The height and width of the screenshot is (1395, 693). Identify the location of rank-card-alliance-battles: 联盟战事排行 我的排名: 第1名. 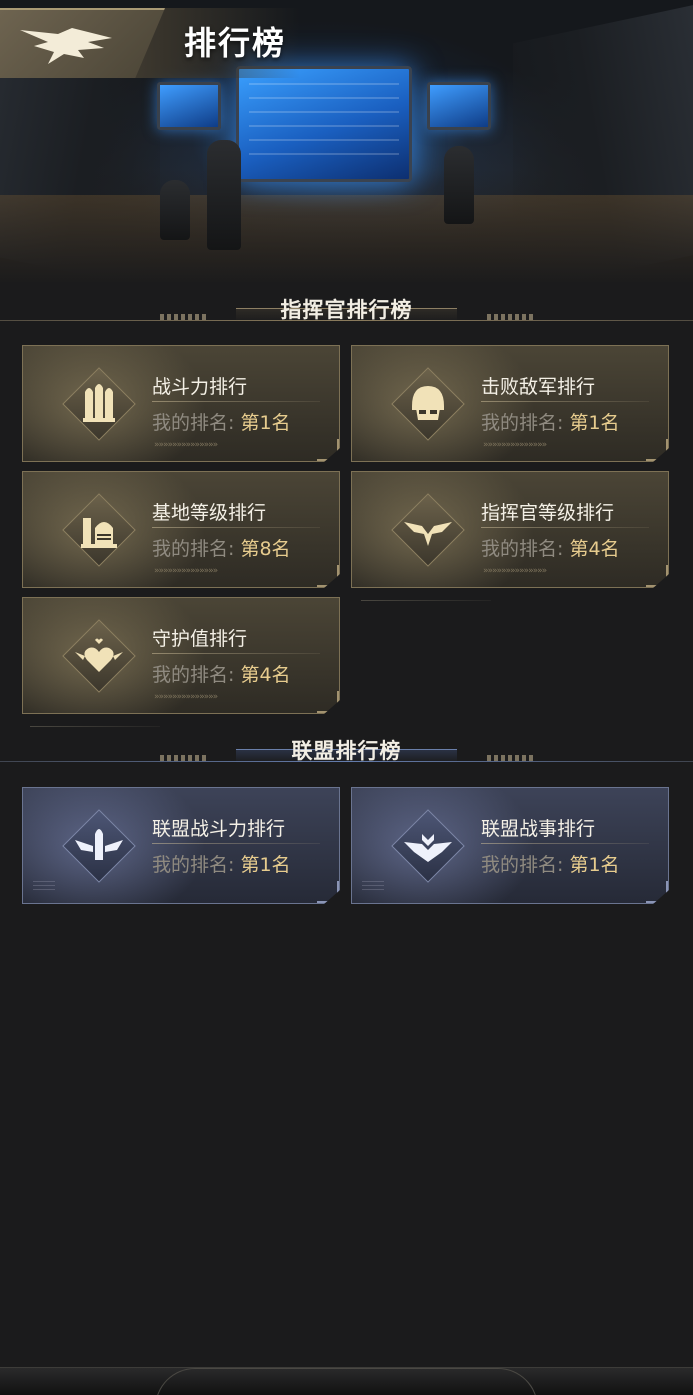
(510, 845).